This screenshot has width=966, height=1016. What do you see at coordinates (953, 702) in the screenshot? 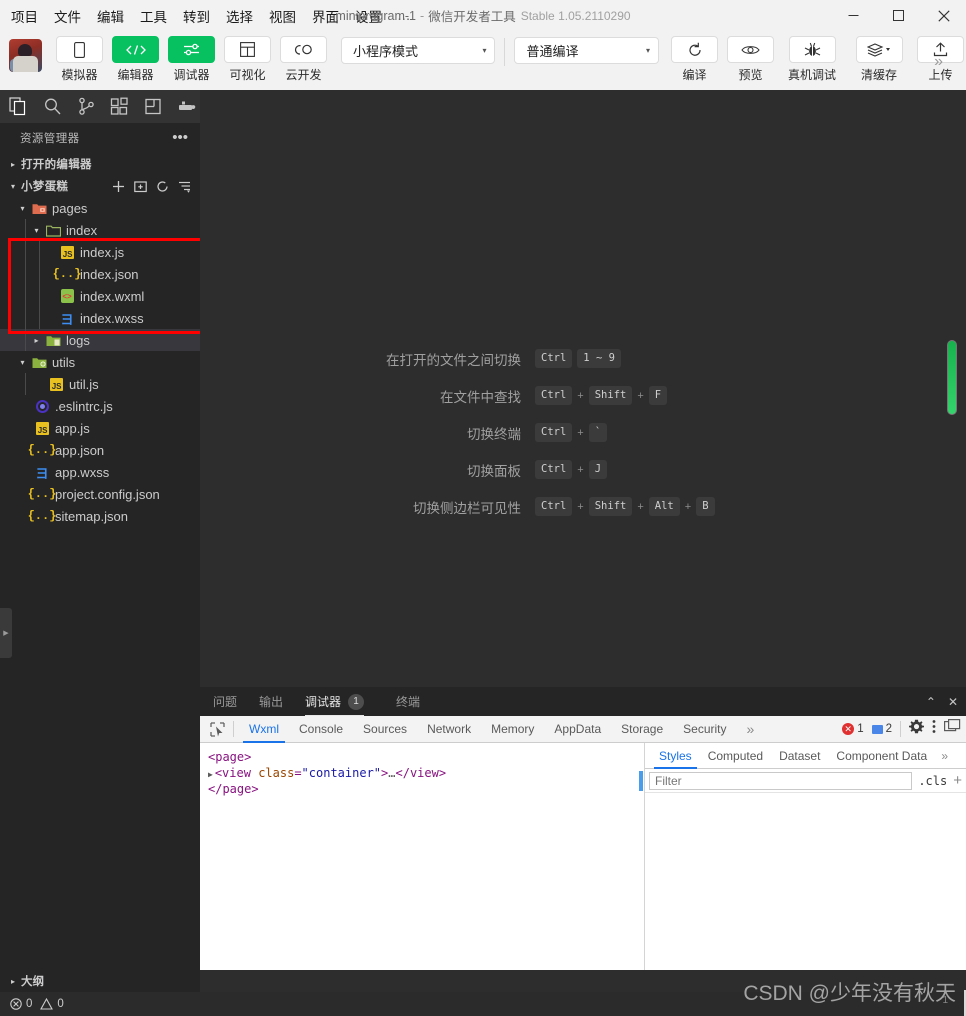
I see `panel-close-icon: ✕` at bounding box center [953, 702].